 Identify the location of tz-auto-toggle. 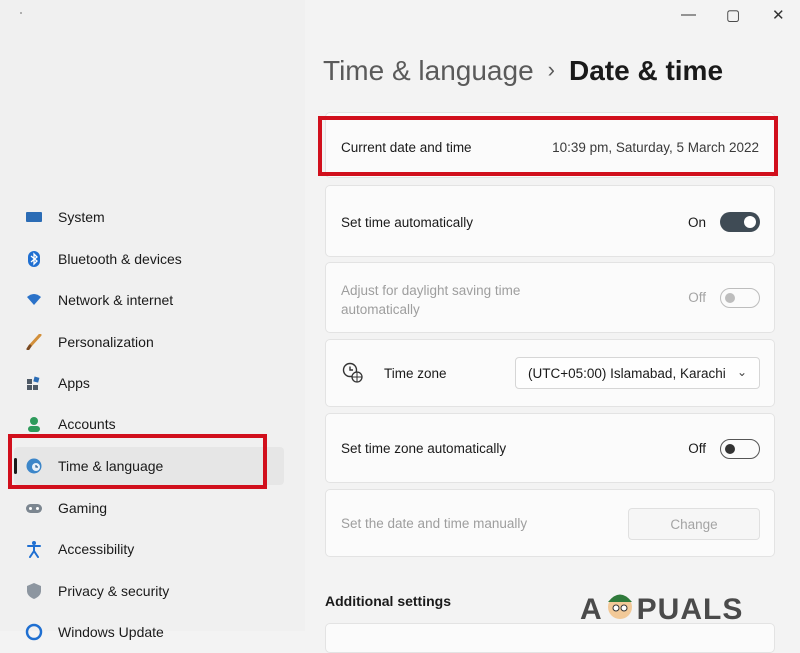
(740, 449).